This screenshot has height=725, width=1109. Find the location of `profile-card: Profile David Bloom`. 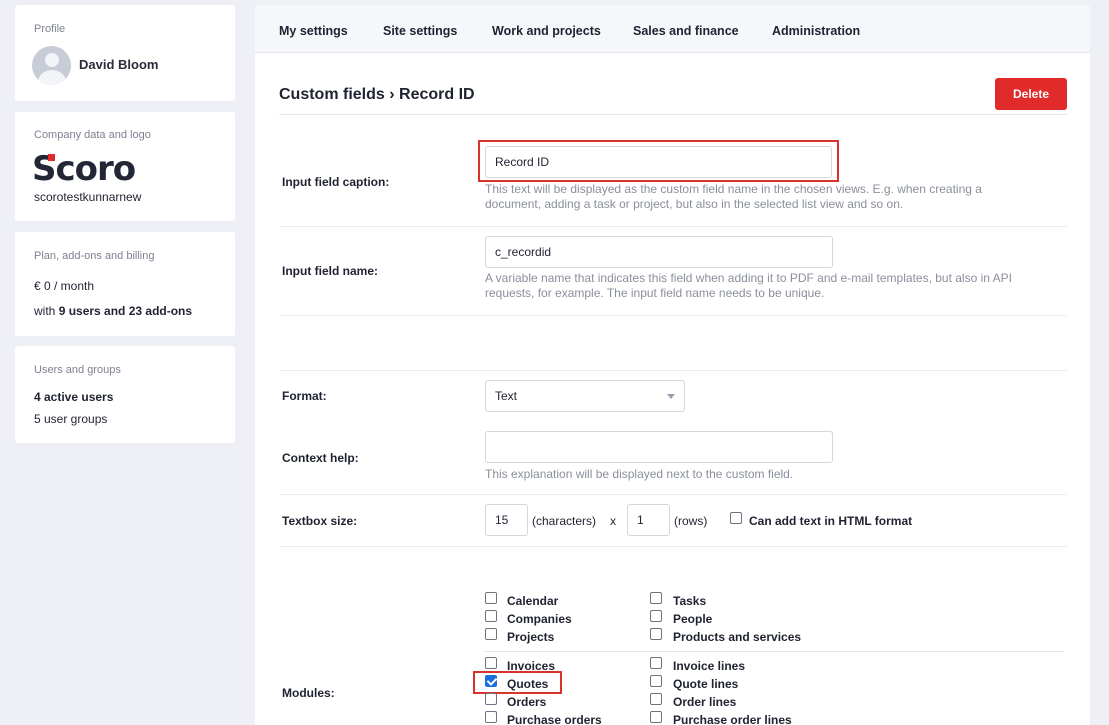

profile-card: Profile David Bloom is located at coordinates (125, 53).